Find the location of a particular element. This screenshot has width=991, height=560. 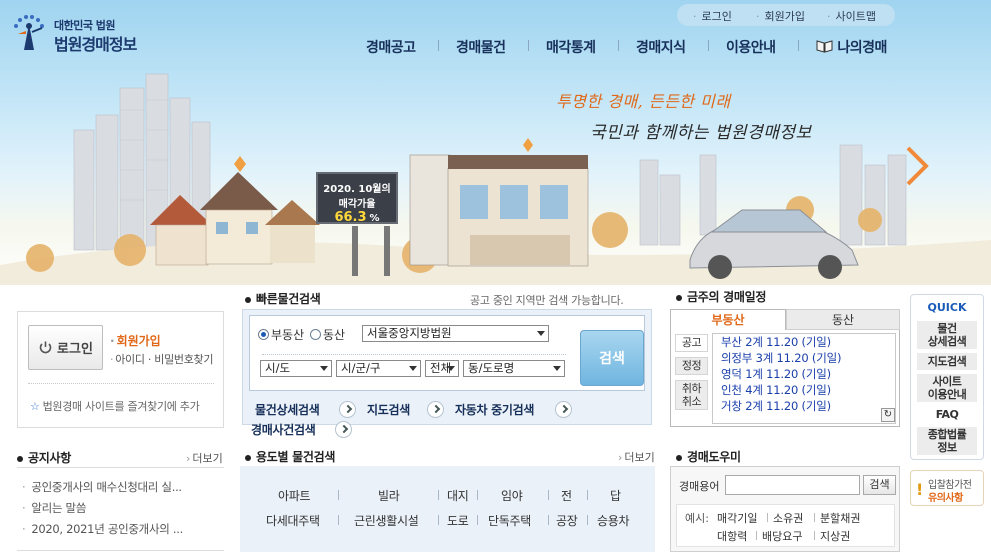

tab-realestate: 부동산 is located at coordinates (728, 319).